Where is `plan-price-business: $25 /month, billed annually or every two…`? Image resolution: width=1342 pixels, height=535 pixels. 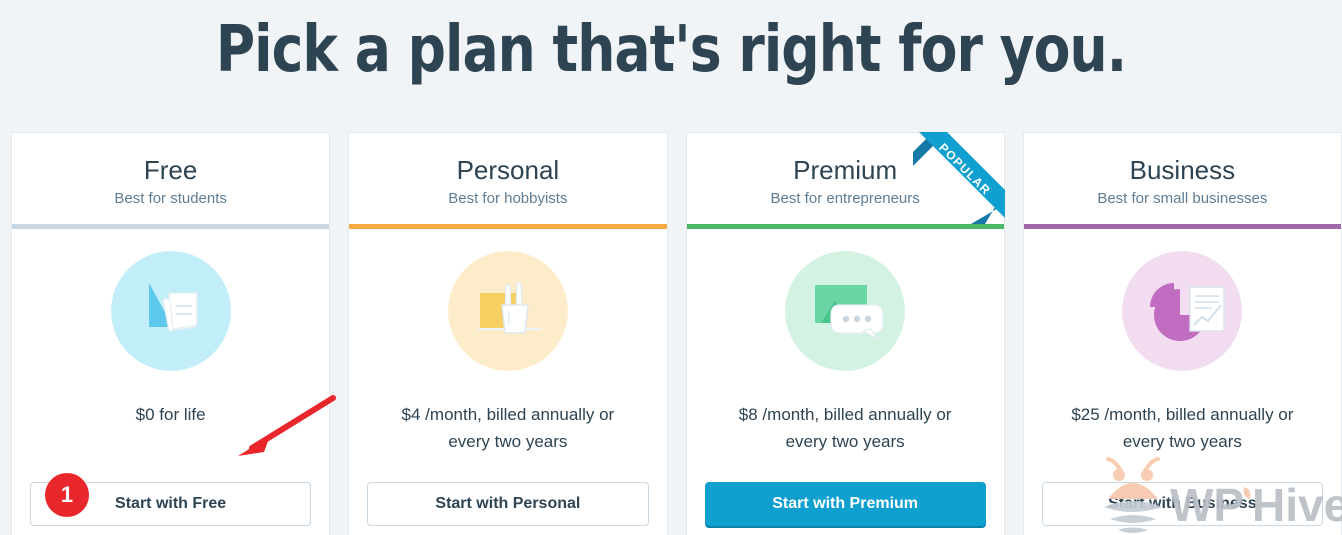
plan-price-business: $25 /month, billed annually or every two… is located at coordinates (1182, 428).